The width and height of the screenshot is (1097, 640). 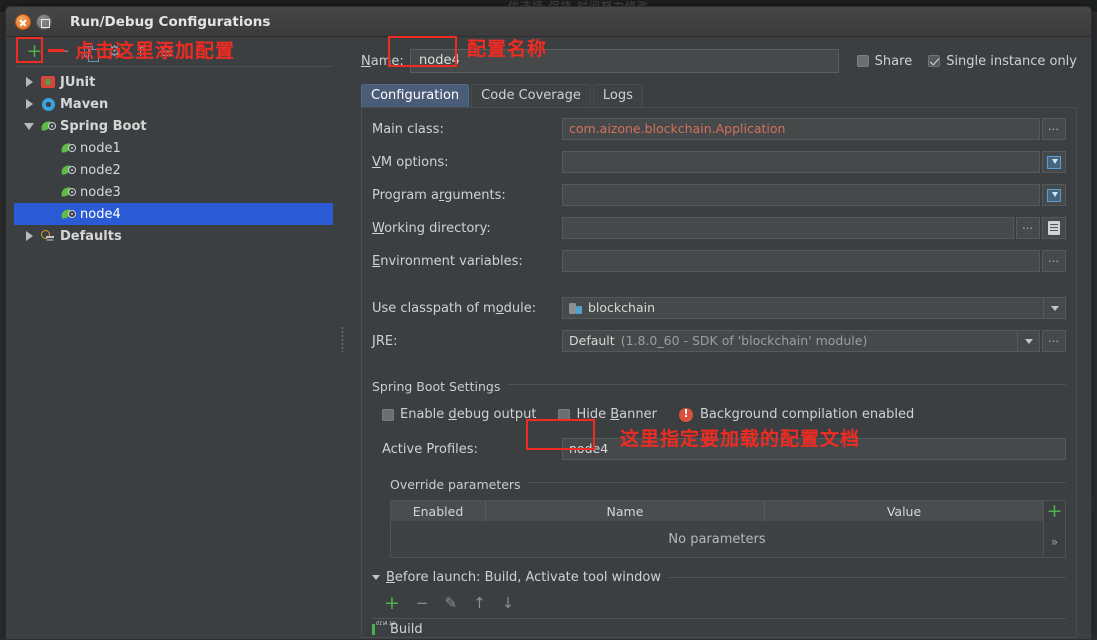 What do you see at coordinates (788, 228) in the screenshot?
I see `working-directory-input` at bounding box center [788, 228].